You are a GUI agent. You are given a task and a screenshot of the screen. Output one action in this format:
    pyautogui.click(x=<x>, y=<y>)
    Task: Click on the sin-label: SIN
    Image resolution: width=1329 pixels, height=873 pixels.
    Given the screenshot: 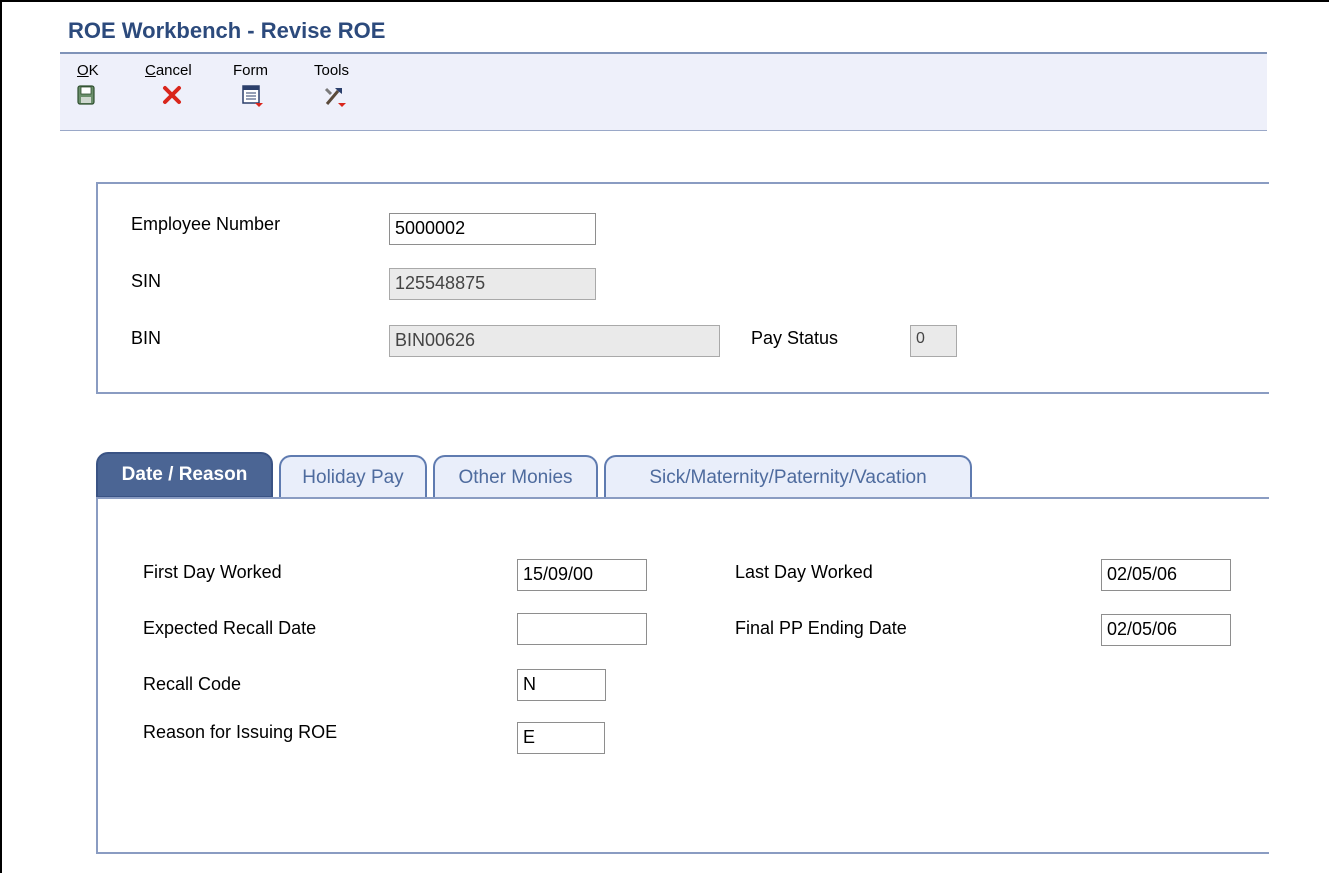 What is the action you would take?
    pyautogui.click(x=146, y=281)
    